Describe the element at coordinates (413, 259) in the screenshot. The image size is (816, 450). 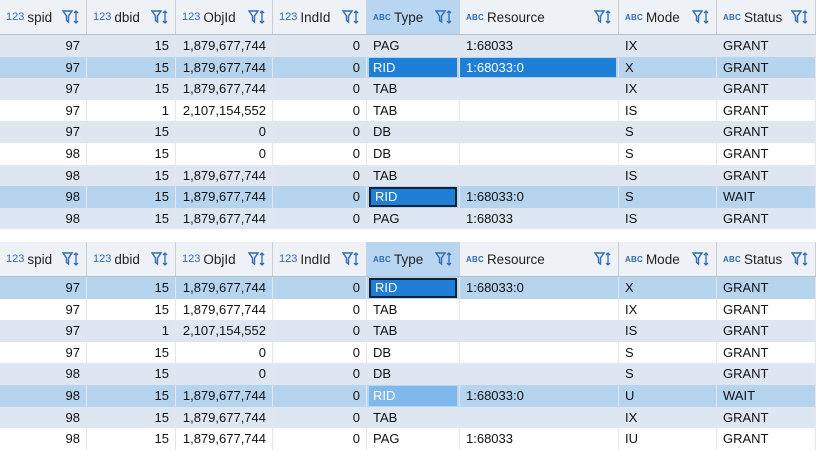
I see `column-header-type: ABC Type` at that location.